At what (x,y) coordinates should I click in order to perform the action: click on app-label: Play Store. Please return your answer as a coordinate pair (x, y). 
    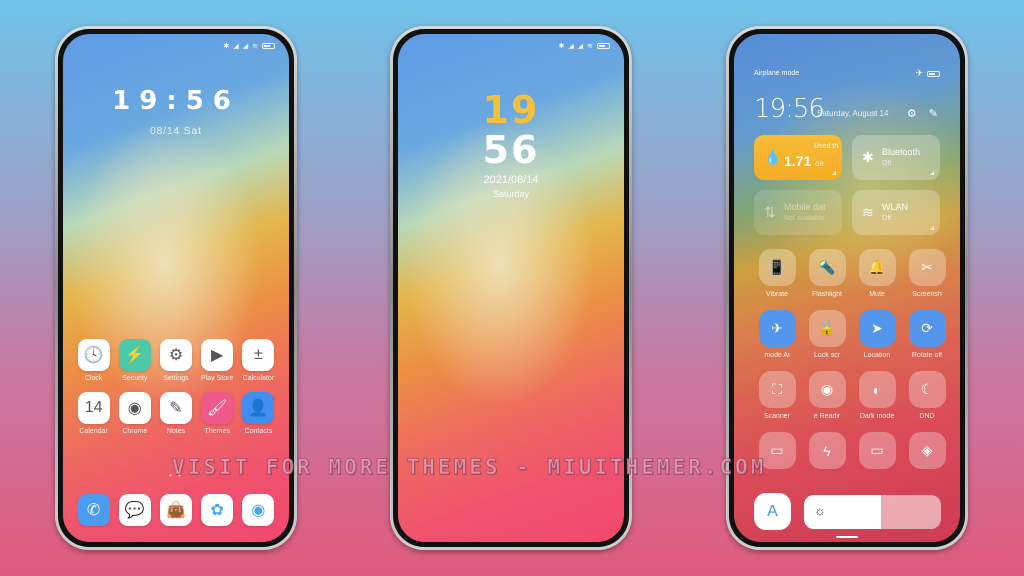
    Looking at the image, I should click on (217, 378).